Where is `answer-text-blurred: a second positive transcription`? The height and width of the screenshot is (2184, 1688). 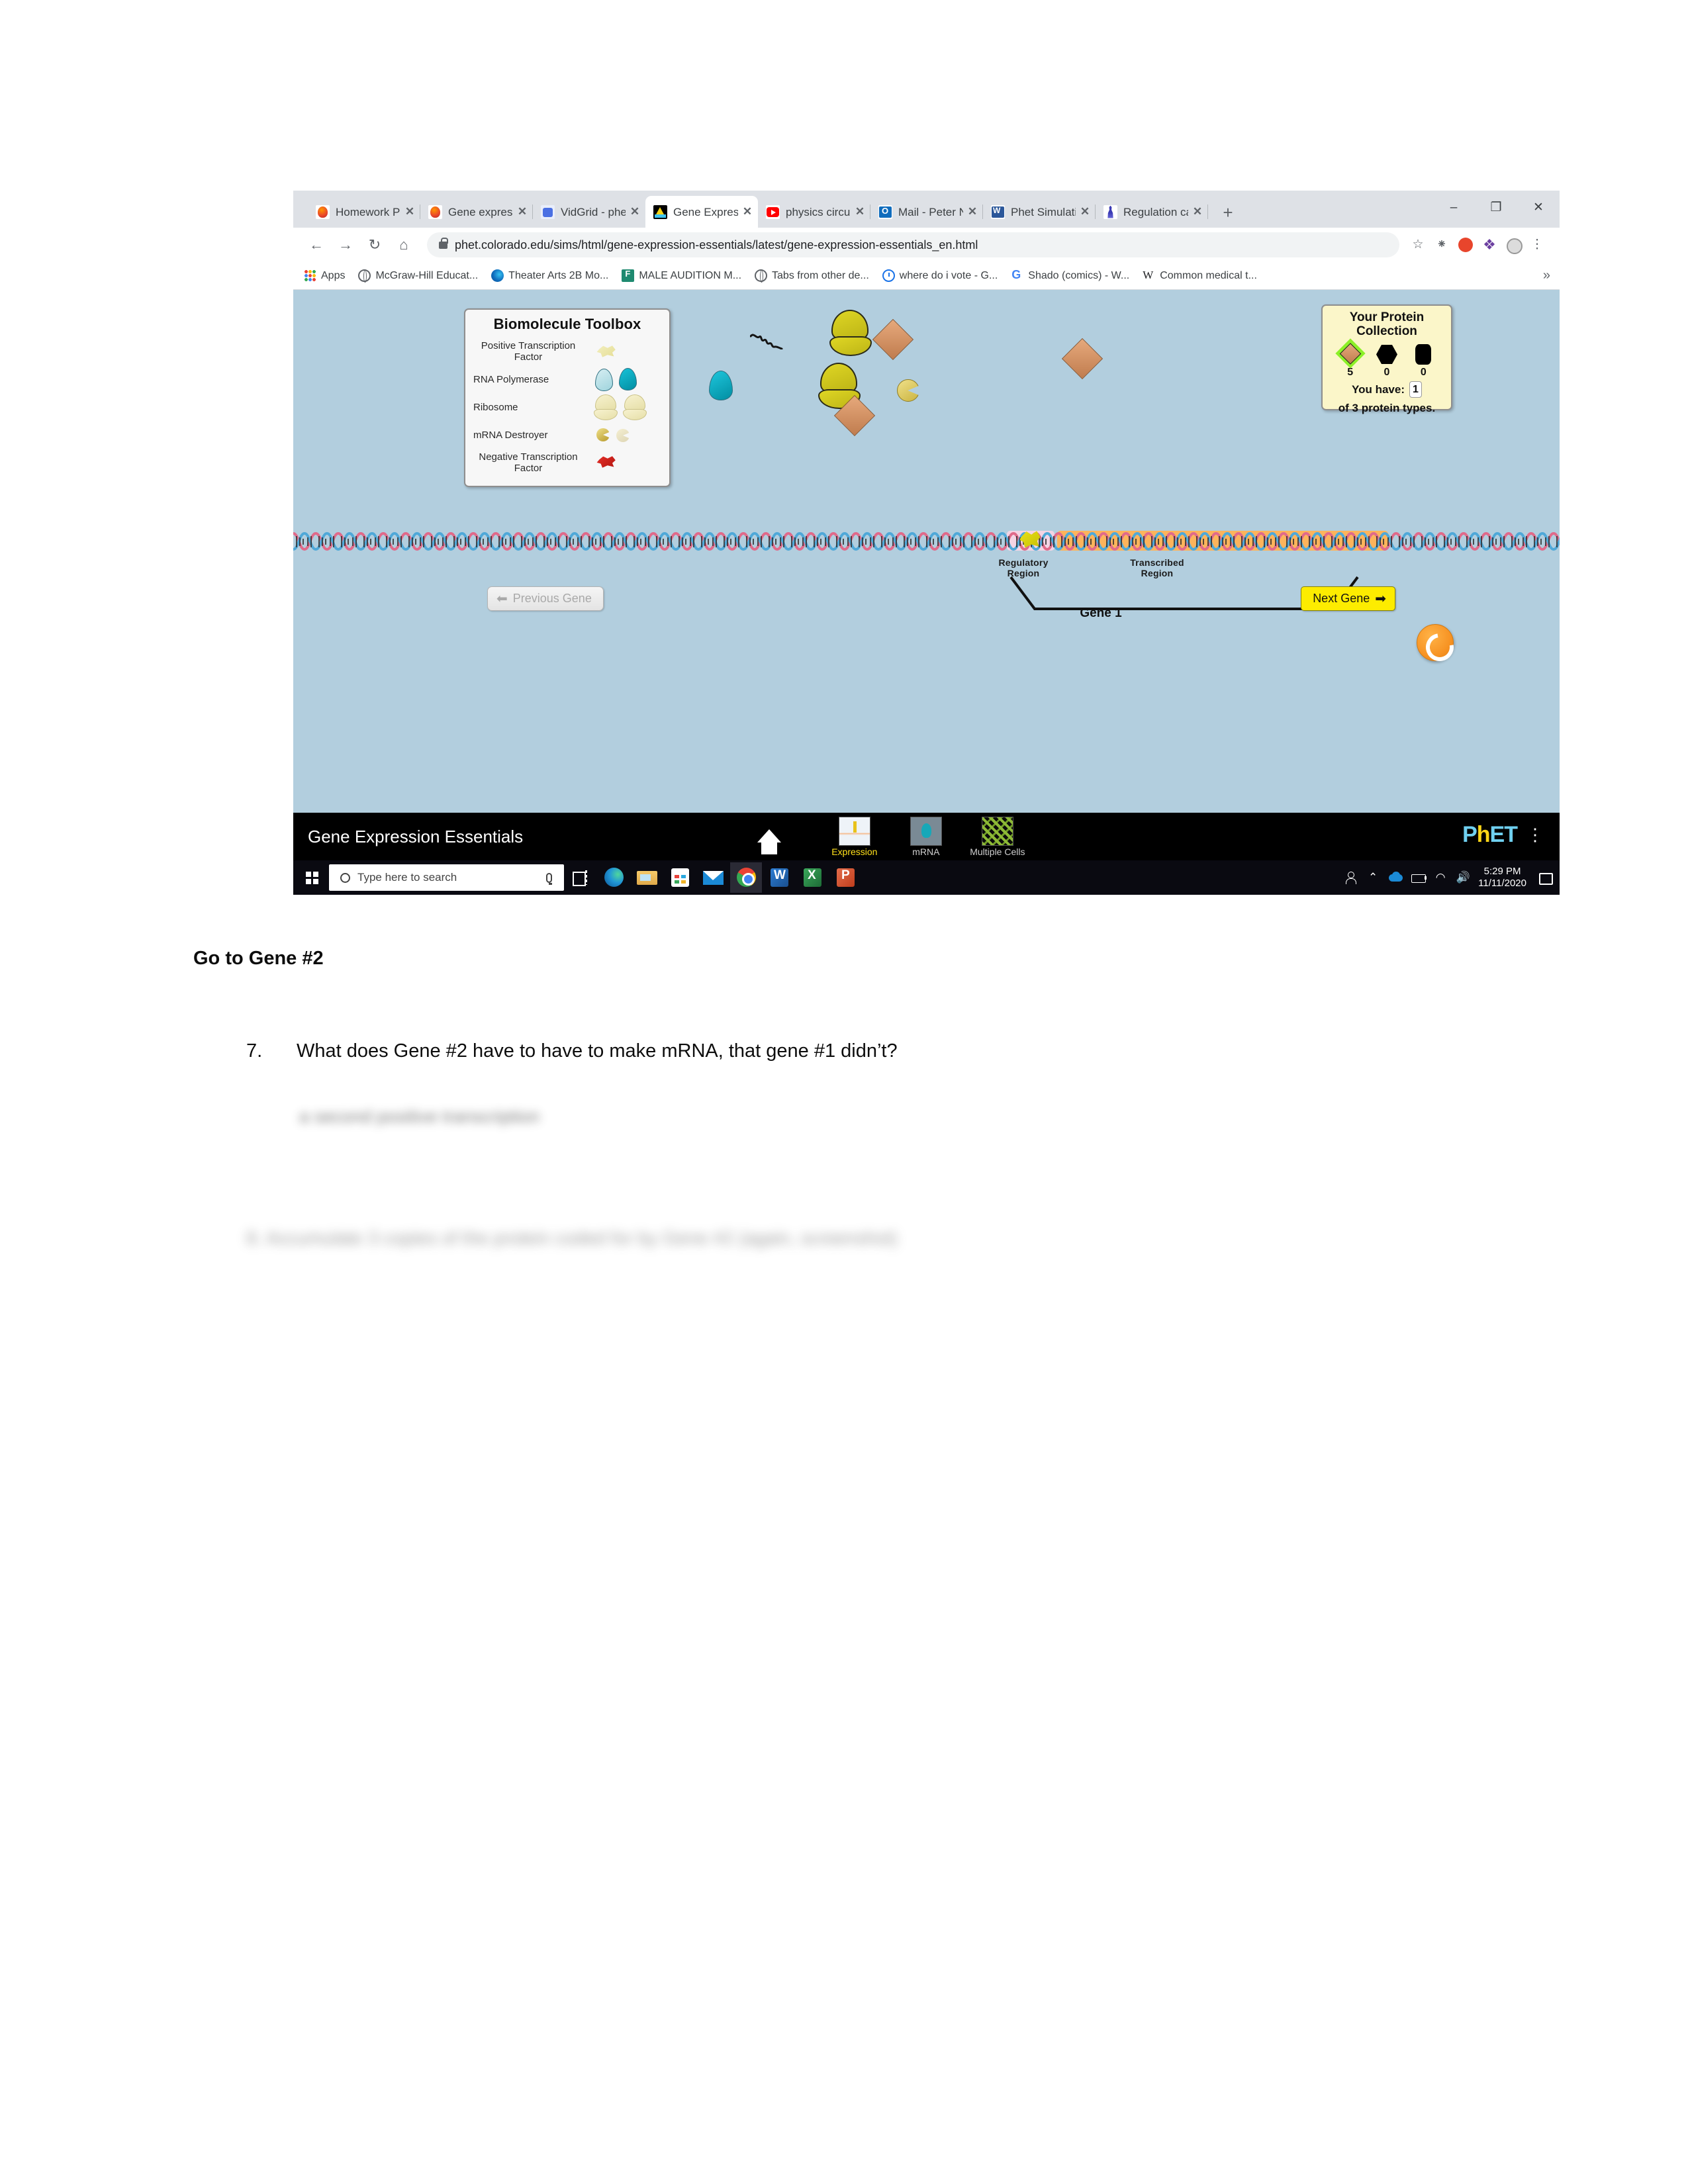 answer-text-blurred: a second positive transcription is located at coordinates (419, 1116).